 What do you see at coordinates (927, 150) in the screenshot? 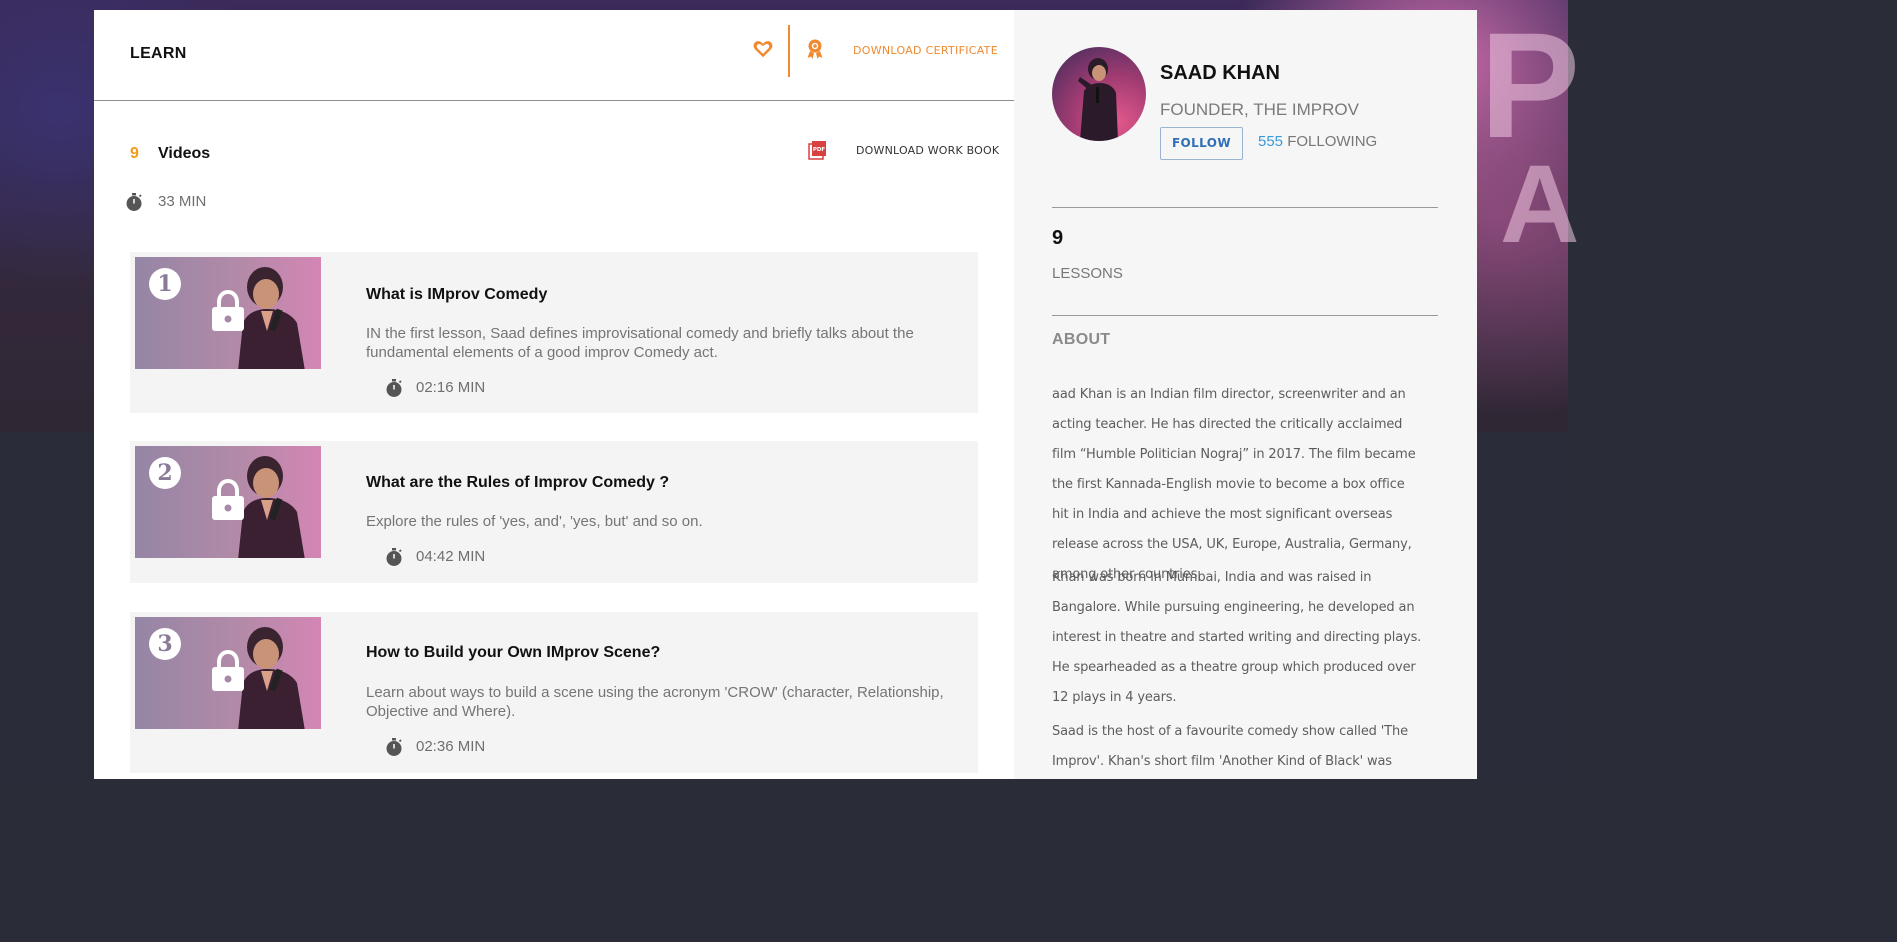
I see `download-workbook-link: DOWNLOAD WORK BOOK` at bounding box center [927, 150].